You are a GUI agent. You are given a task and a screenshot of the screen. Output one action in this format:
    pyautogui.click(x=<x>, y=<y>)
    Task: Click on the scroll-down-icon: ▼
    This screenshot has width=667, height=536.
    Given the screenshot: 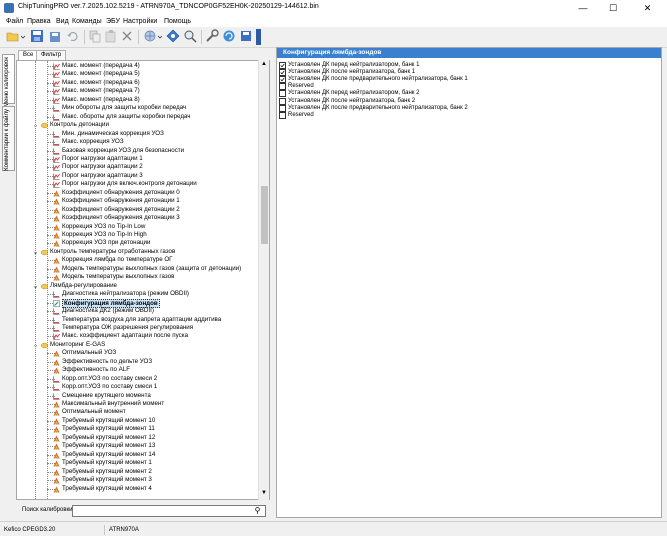 What is the action you would take?
    pyautogui.click(x=264, y=493)
    